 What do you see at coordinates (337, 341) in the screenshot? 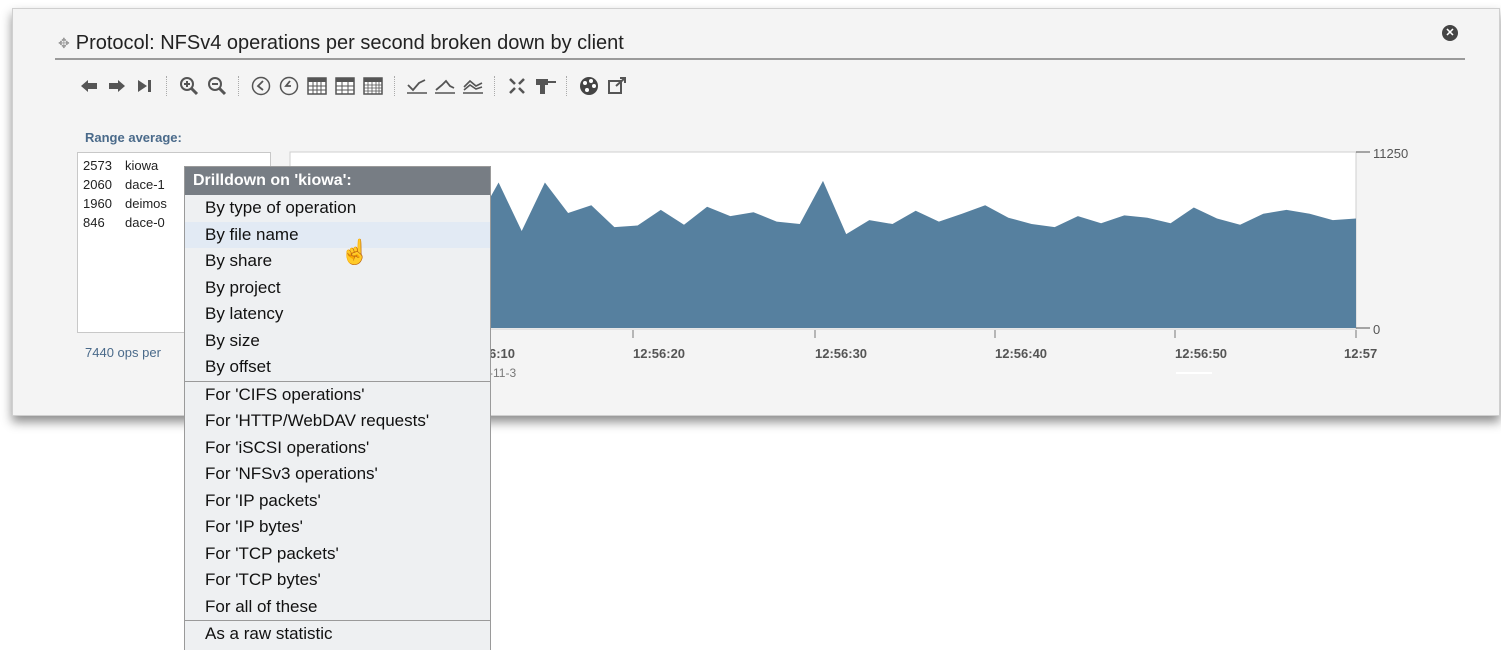
I see `menu-item: By size` at bounding box center [337, 341].